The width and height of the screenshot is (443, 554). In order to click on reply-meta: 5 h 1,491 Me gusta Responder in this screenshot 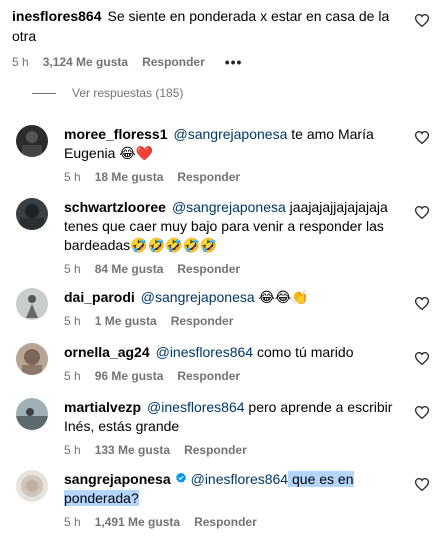, I will do `click(234, 522)`.